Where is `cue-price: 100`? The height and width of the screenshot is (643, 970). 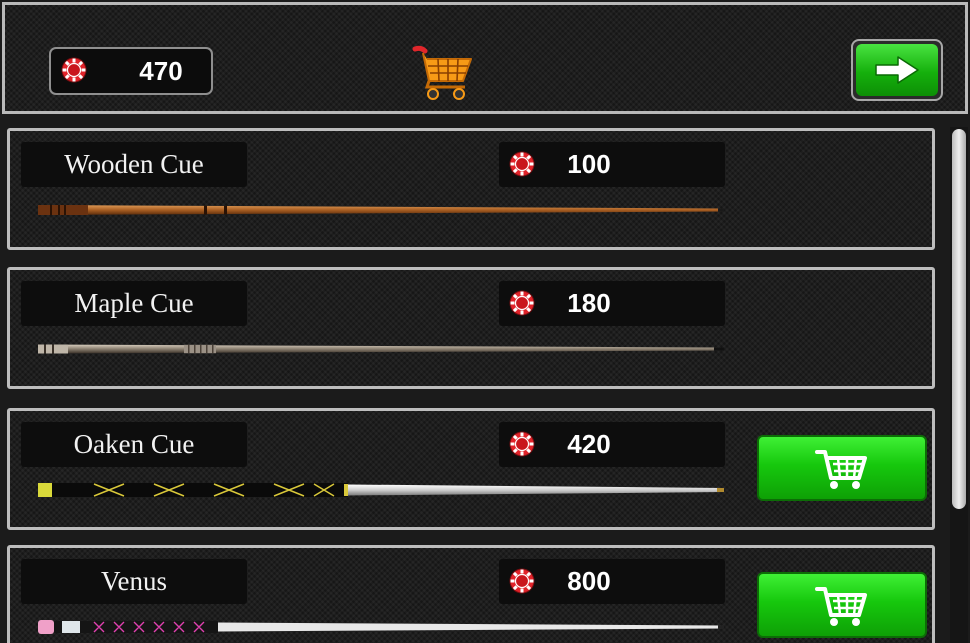 cue-price: 100 is located at coordinates (612, 164).